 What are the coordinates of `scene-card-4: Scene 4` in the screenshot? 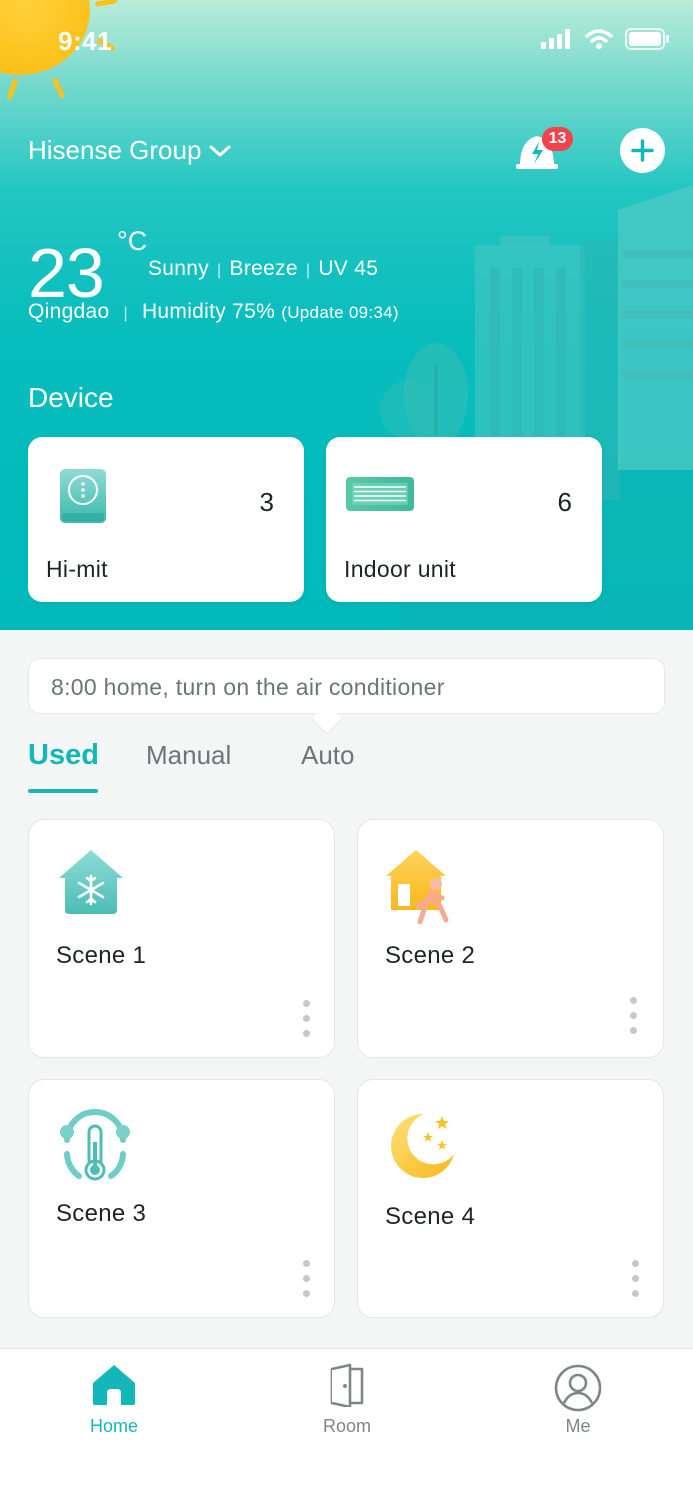 It's located at (510, 1198).